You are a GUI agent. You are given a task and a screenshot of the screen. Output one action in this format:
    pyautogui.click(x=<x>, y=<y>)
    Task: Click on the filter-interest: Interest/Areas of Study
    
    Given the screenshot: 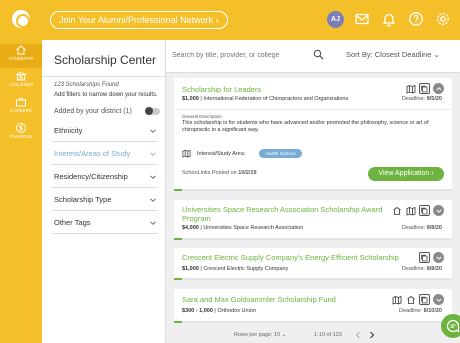 What is the action you would take?
    pyautogui.click(x=105, y=154)
    